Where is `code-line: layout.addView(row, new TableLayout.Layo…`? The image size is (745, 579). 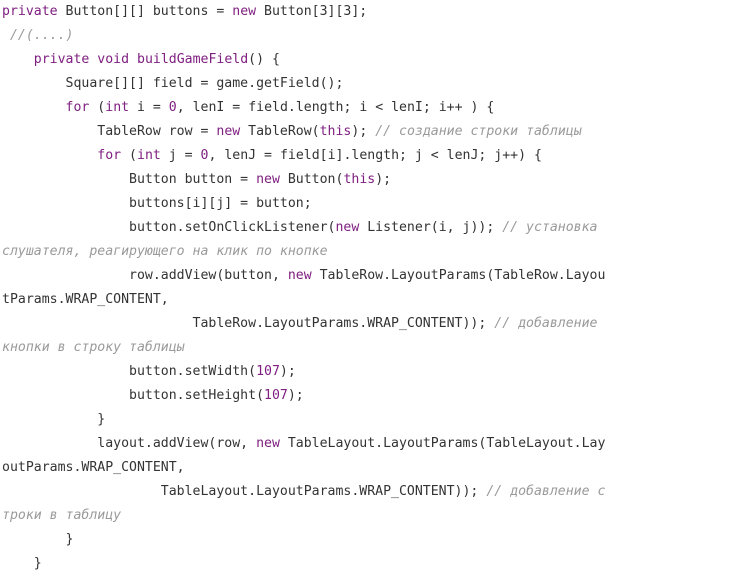 code-line: layout.addView(row, new TableLayout.Layo… is located at coordinates (373, 444).